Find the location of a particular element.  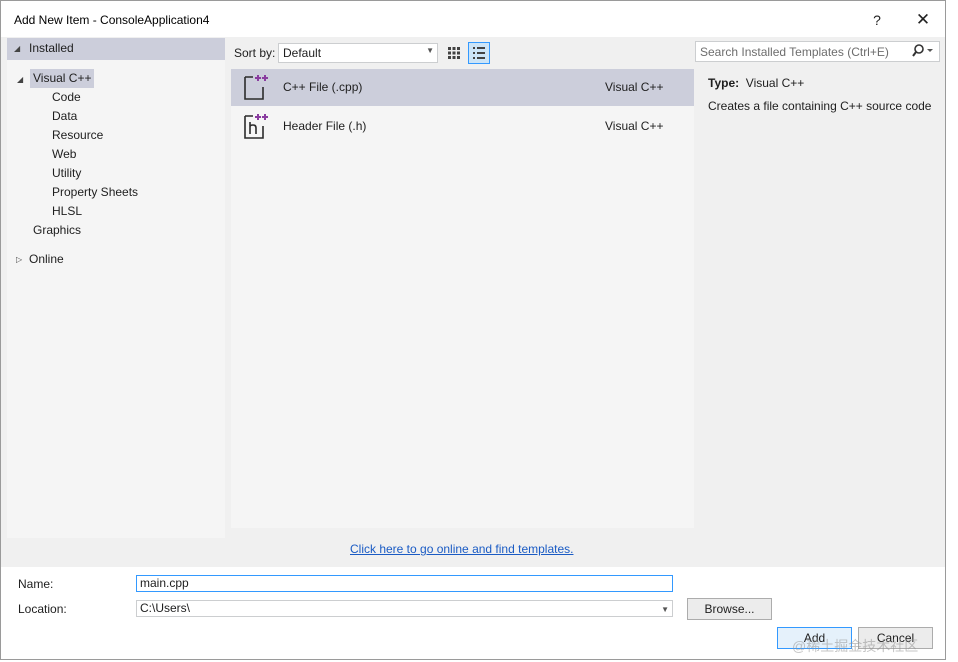

grid-view-icon is located at coordinates (454, 53).